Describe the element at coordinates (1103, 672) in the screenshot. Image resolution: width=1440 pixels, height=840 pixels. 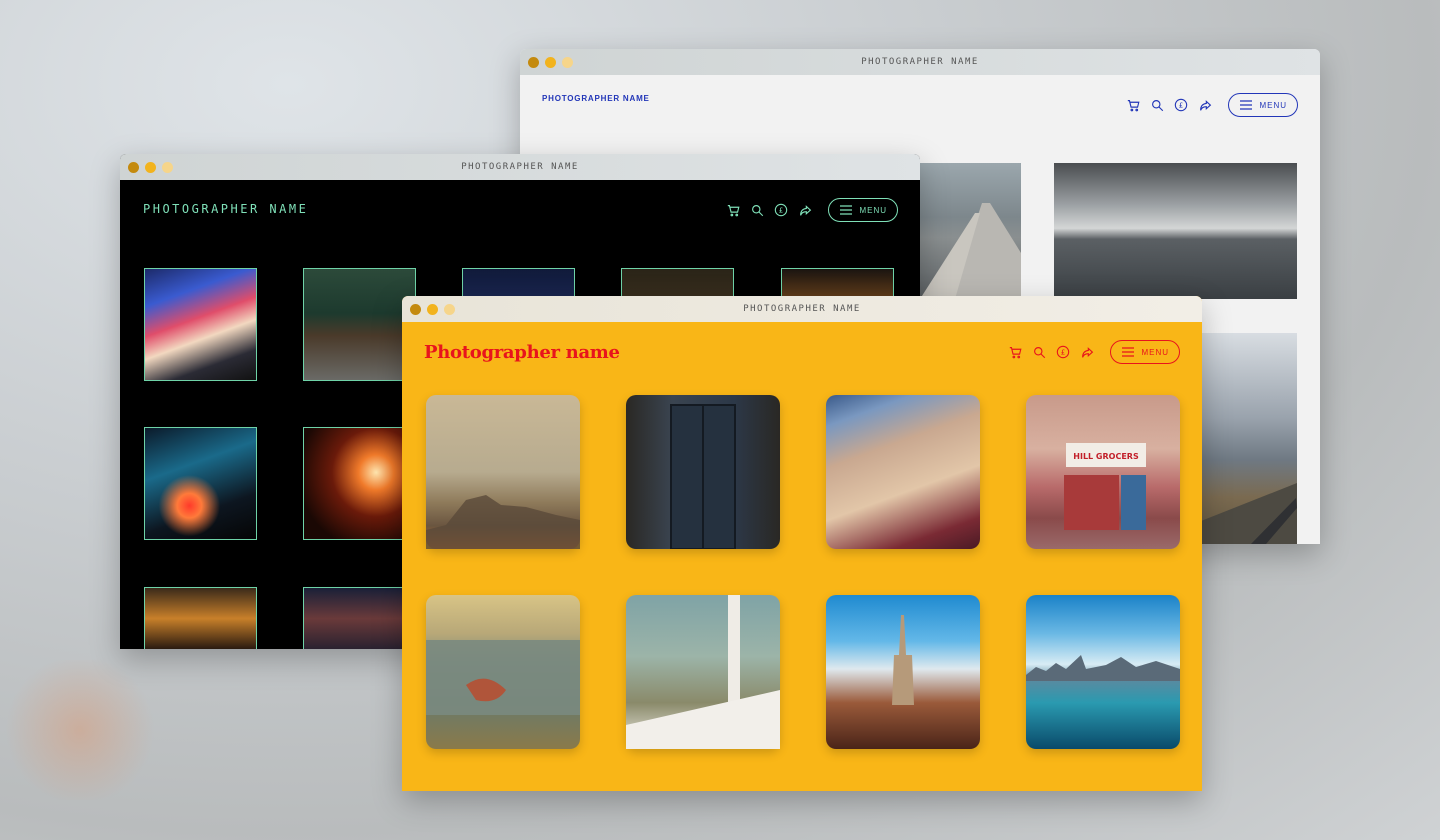
I see `gallery-photo-city-skyline-water` at that location.